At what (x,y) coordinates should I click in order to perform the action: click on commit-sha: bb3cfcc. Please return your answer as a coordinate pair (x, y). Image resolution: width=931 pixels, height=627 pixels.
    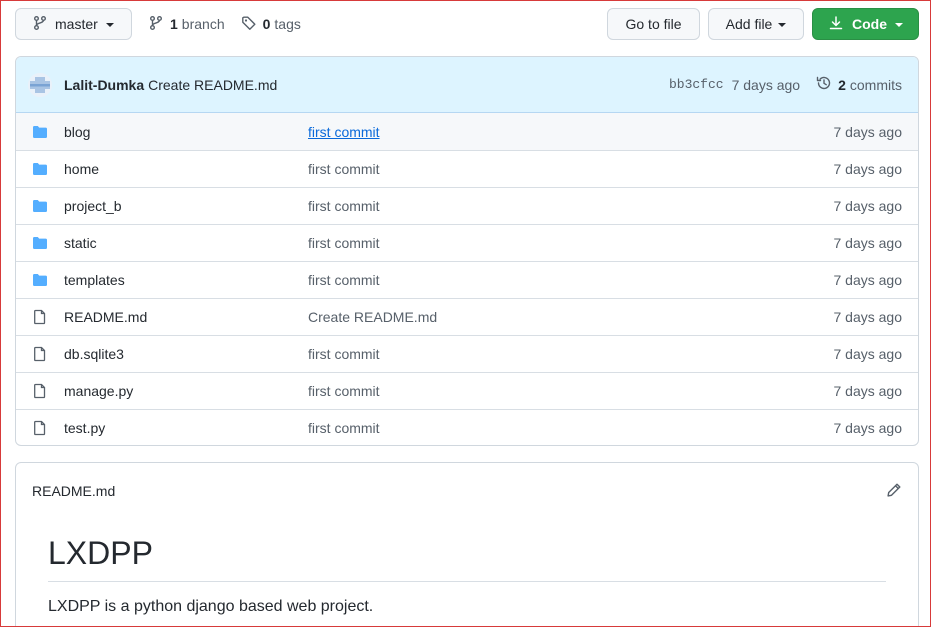
    Looking at the image, I should click on (696, 84).